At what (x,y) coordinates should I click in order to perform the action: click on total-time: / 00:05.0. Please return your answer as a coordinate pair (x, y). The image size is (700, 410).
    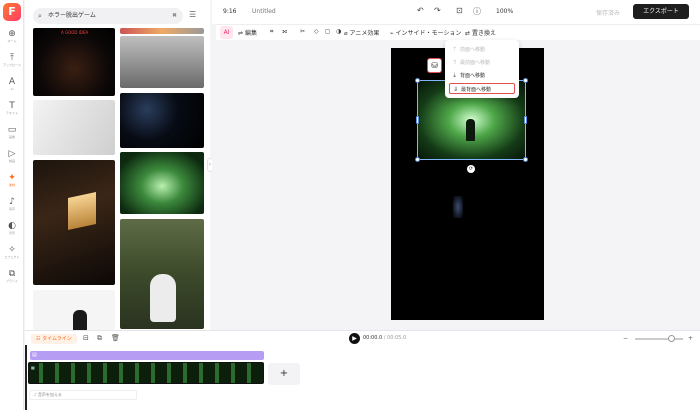
    Looking at the image, I should click on (395, 338).